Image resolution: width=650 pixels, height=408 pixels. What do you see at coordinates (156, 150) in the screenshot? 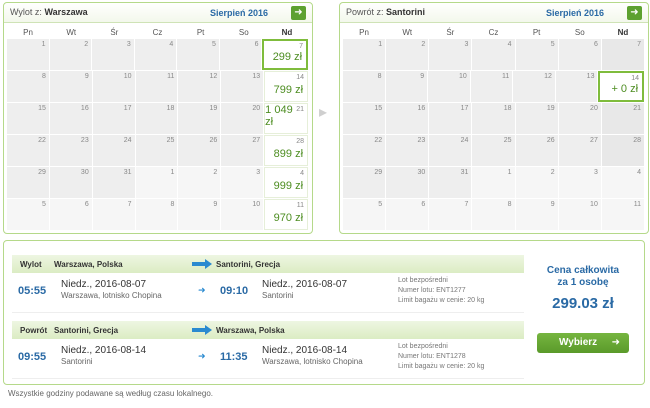
I see `calendar-day: 25` at bounding box center [156, 150].